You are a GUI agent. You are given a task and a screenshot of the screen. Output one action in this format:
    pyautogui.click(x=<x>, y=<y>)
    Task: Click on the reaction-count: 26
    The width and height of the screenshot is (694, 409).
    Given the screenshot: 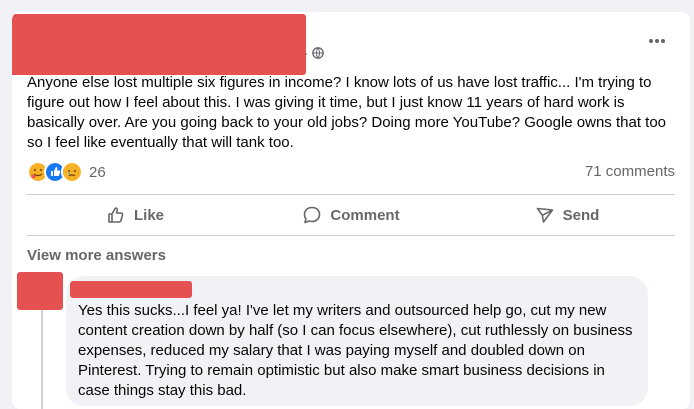 What is the action you would take?
    pyautogui.click(x=97, y=172)
    